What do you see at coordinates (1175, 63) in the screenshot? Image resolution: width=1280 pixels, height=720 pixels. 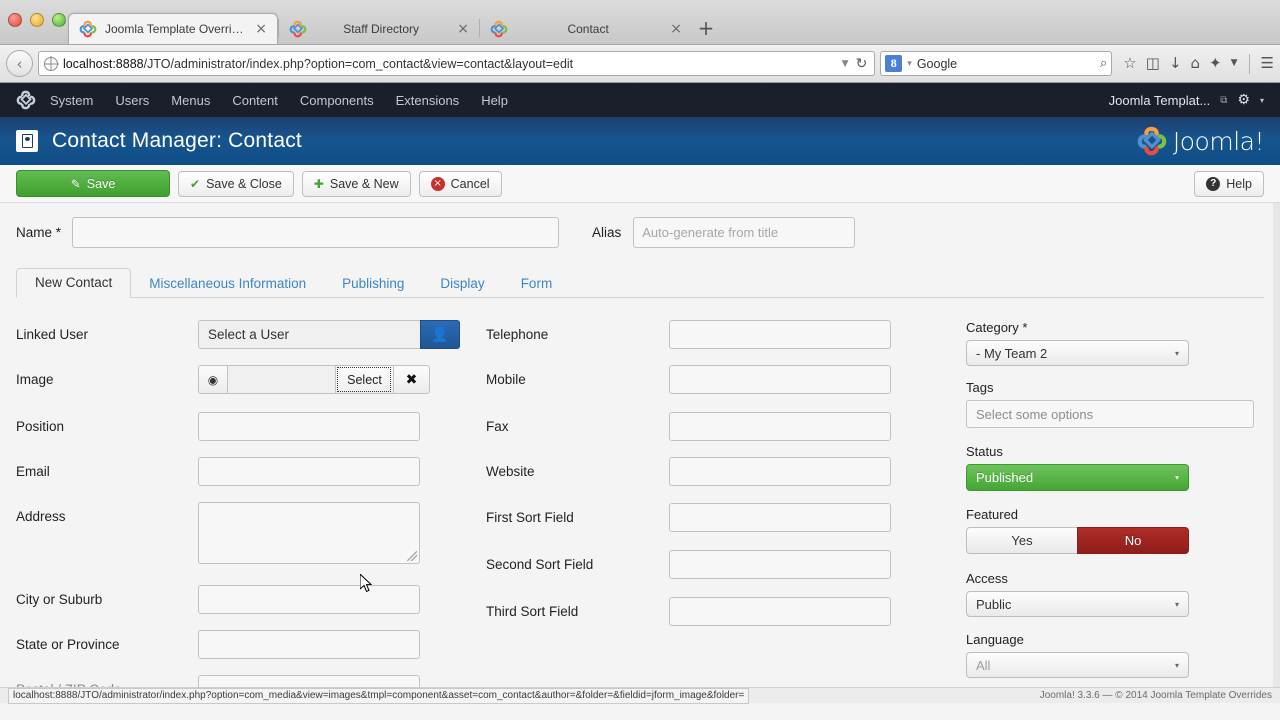 I see `downloads-icon: ↓` at bounding box center [1175, 63].